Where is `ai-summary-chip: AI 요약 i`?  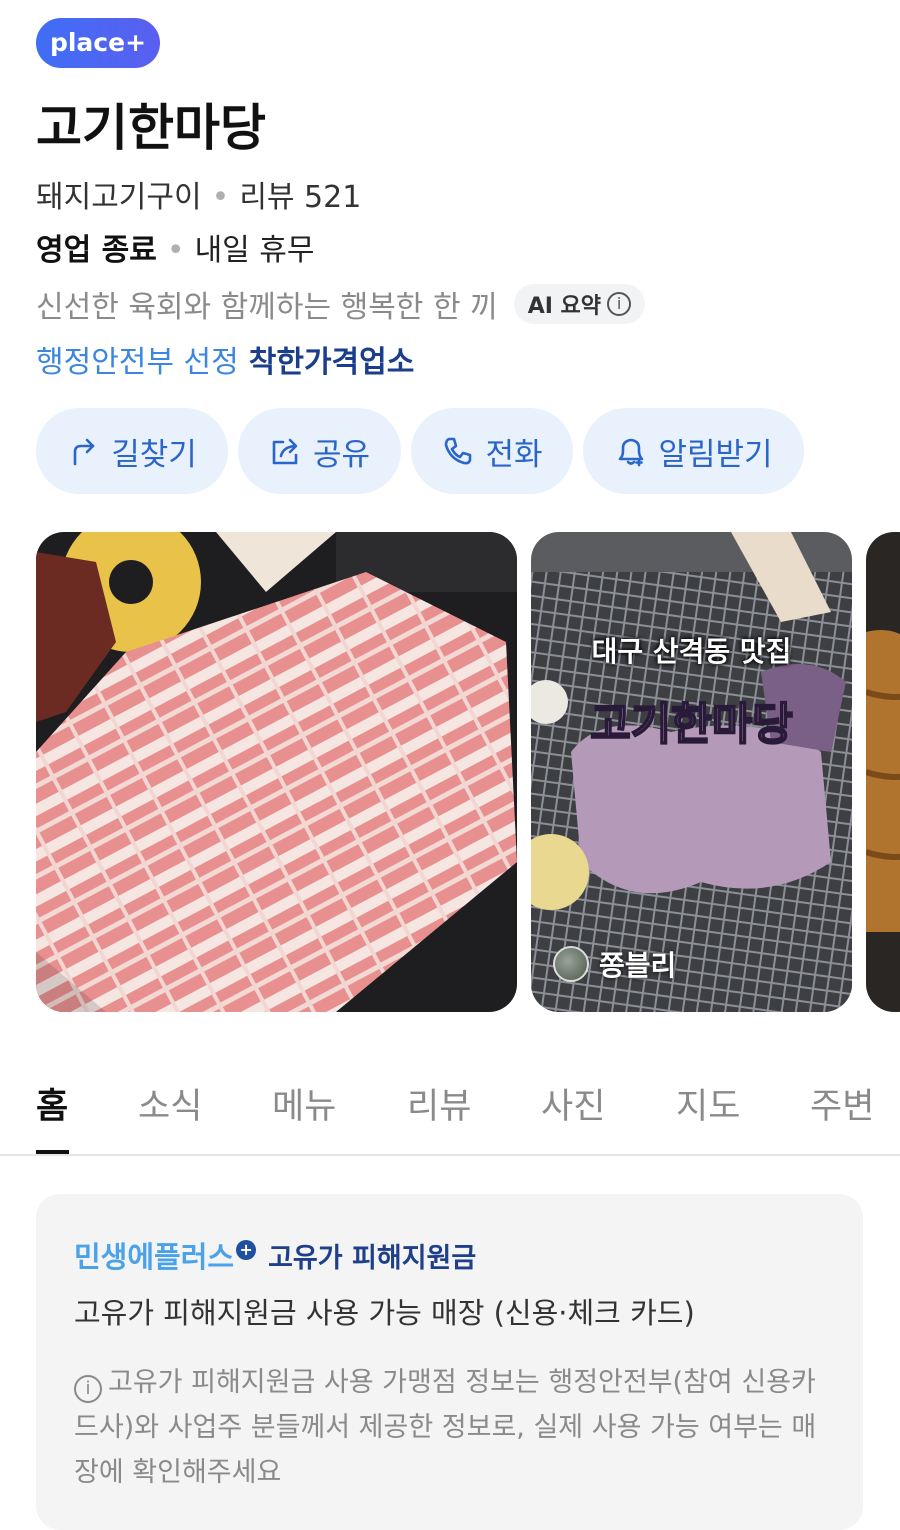
ai-summary-chip: AI 요약 i is located at coordinates (579, 304).